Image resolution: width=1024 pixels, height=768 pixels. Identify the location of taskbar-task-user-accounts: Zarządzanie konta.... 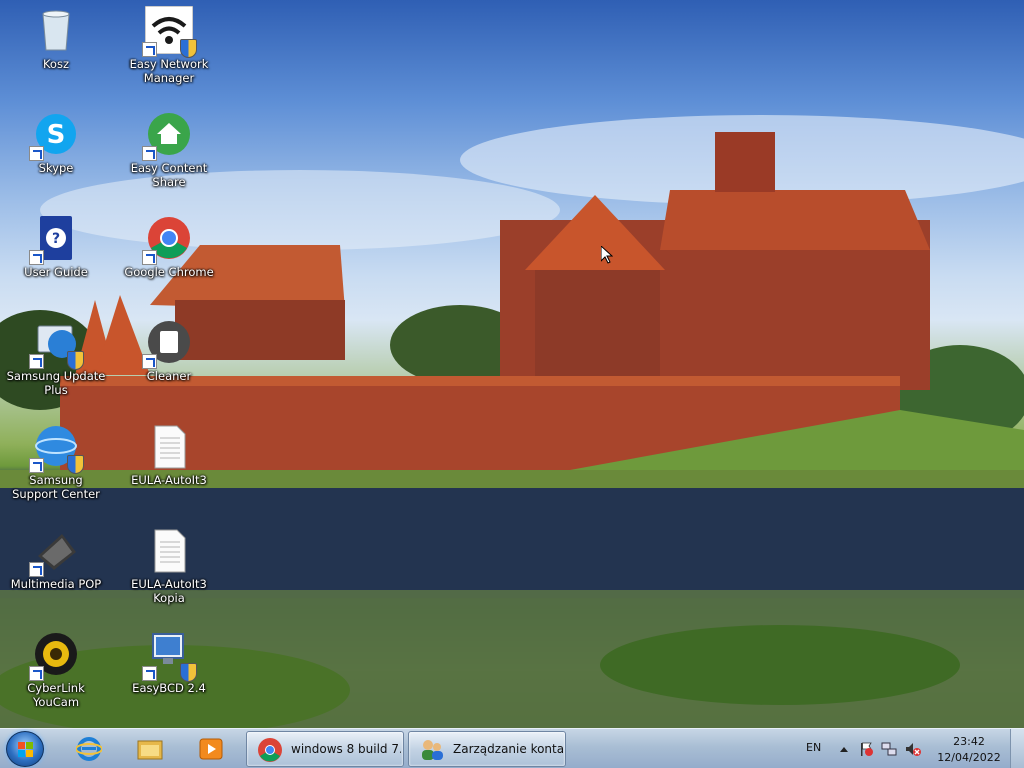
(487, 749).